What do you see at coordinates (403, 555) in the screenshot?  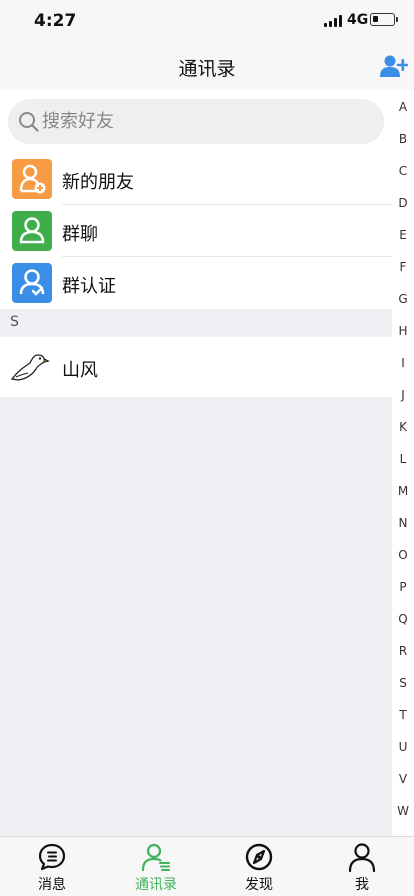 I see `index-letter: O` at bounding box center [403, 555].